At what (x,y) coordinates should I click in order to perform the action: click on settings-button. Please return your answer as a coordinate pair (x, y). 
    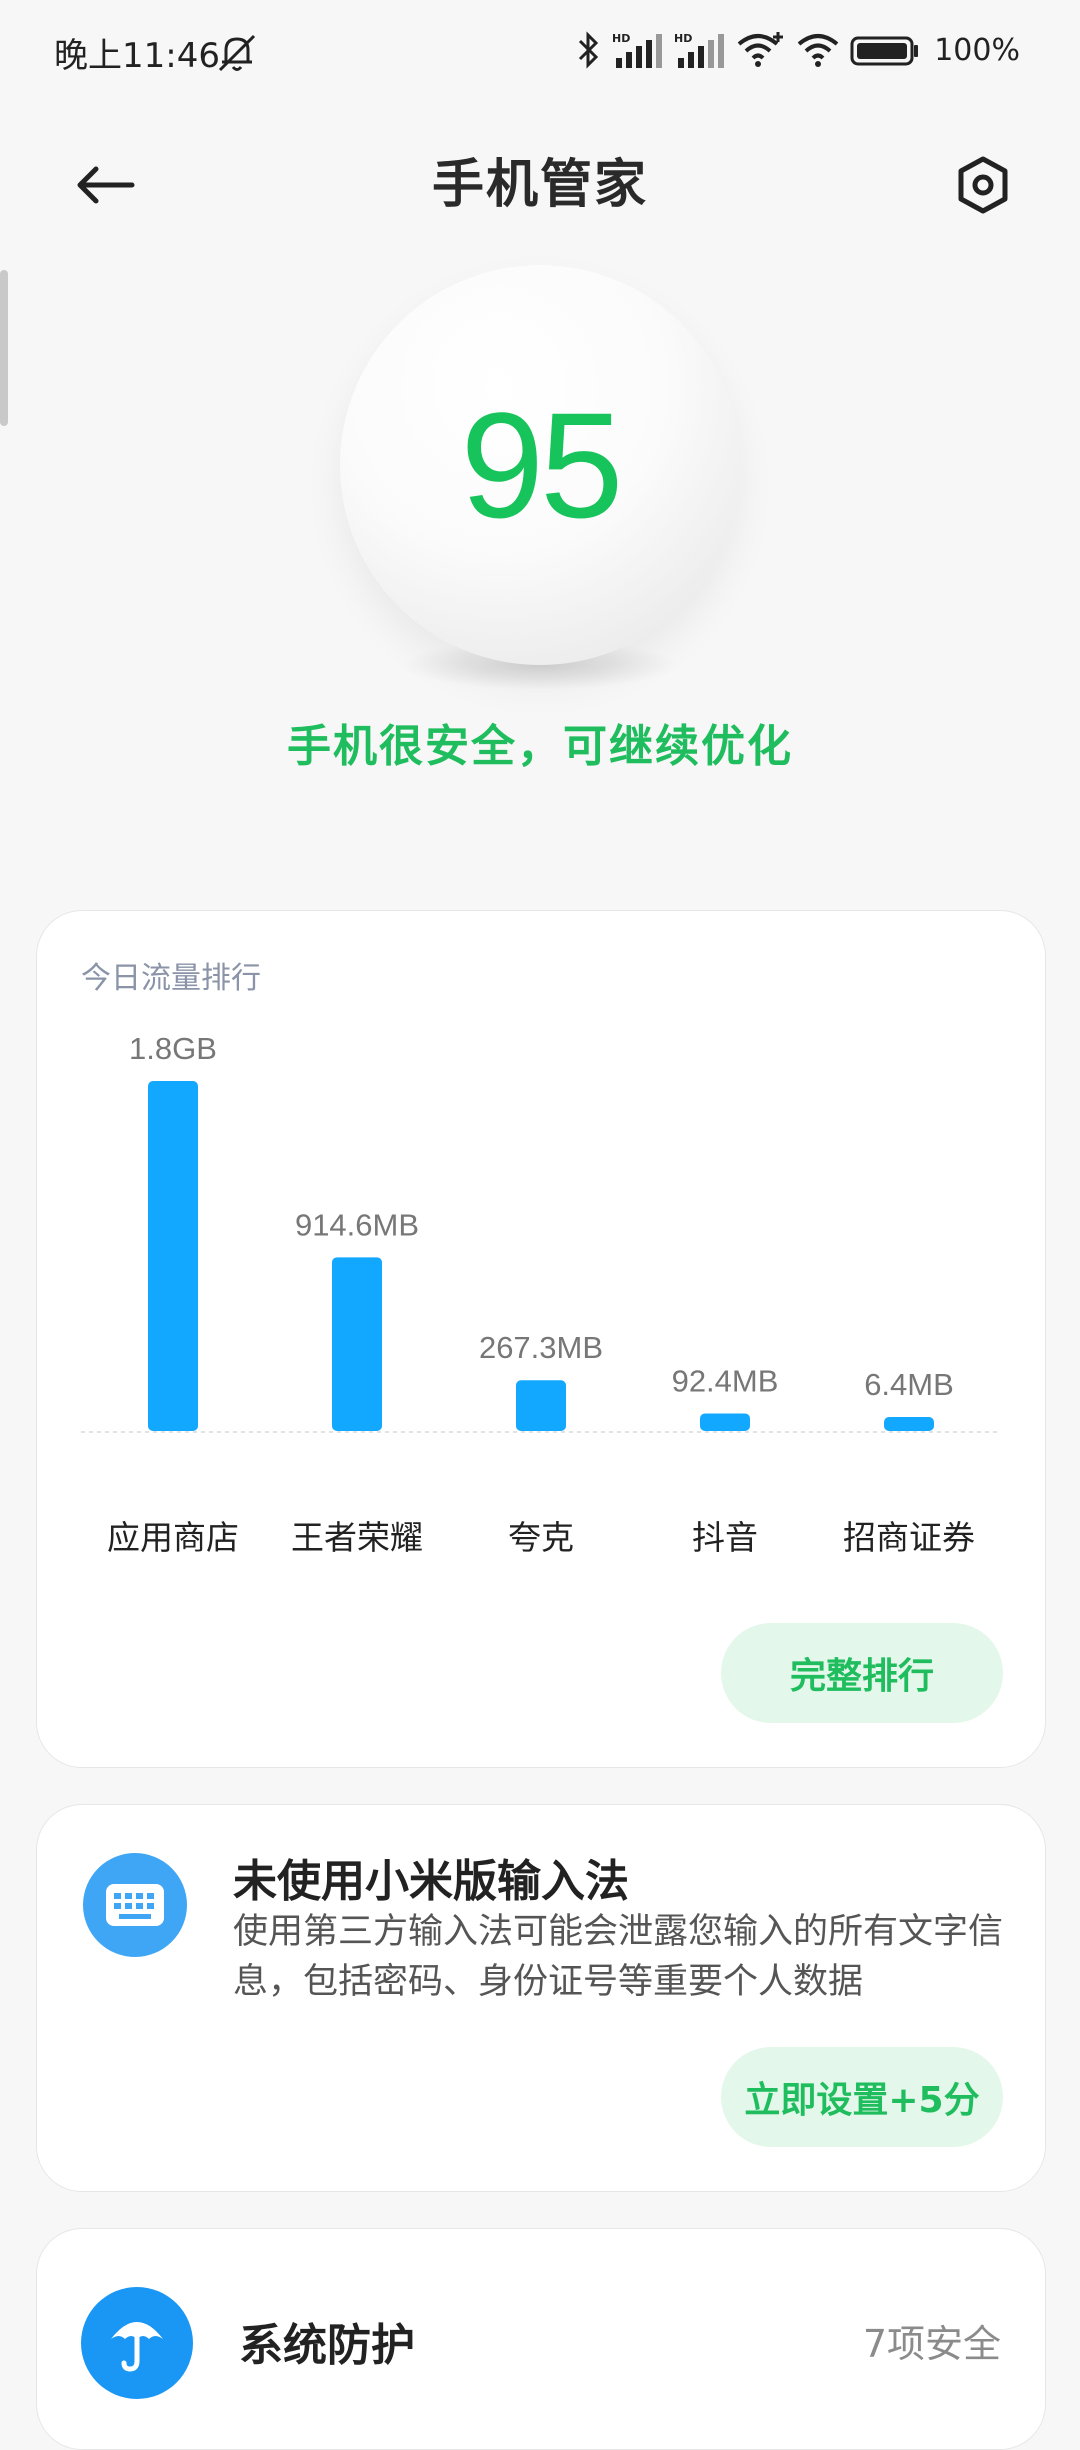
    Looking at the image, I should click on (983, 185).